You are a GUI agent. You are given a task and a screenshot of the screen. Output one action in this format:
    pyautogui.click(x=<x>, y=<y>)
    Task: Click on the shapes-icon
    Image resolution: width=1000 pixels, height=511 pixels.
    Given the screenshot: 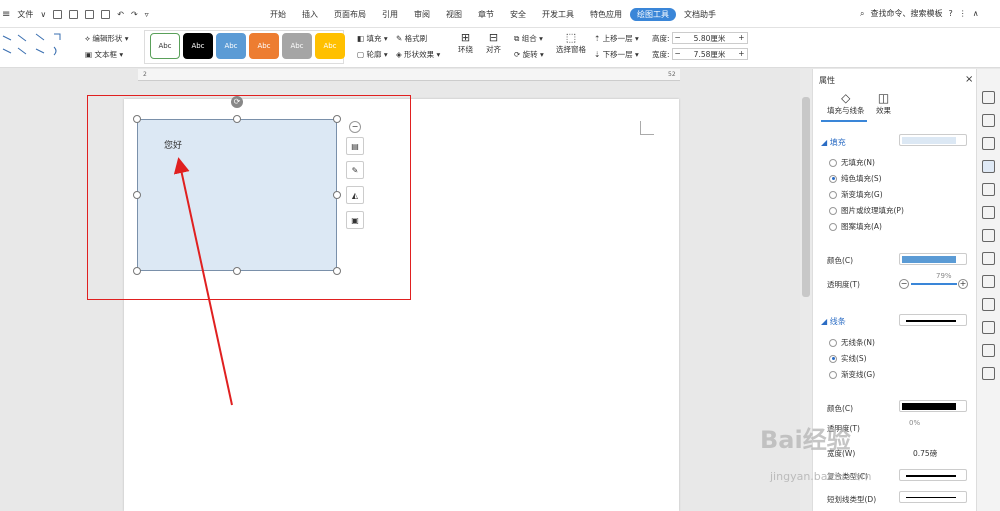 What is the action you would take?
    pyautogui.click(x=988, y=143)
    